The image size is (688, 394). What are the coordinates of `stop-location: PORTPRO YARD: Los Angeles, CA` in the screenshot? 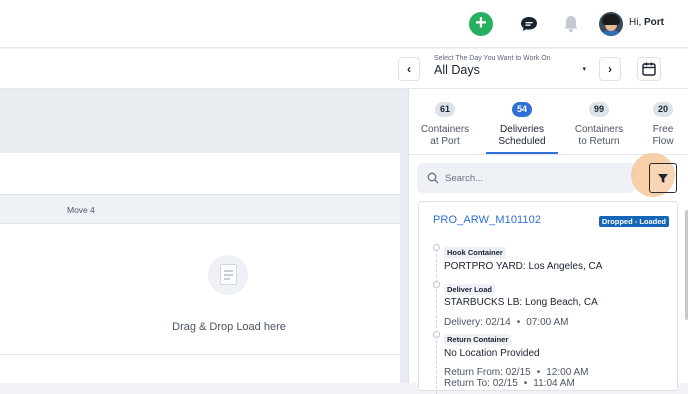 It's located at (523, 266).